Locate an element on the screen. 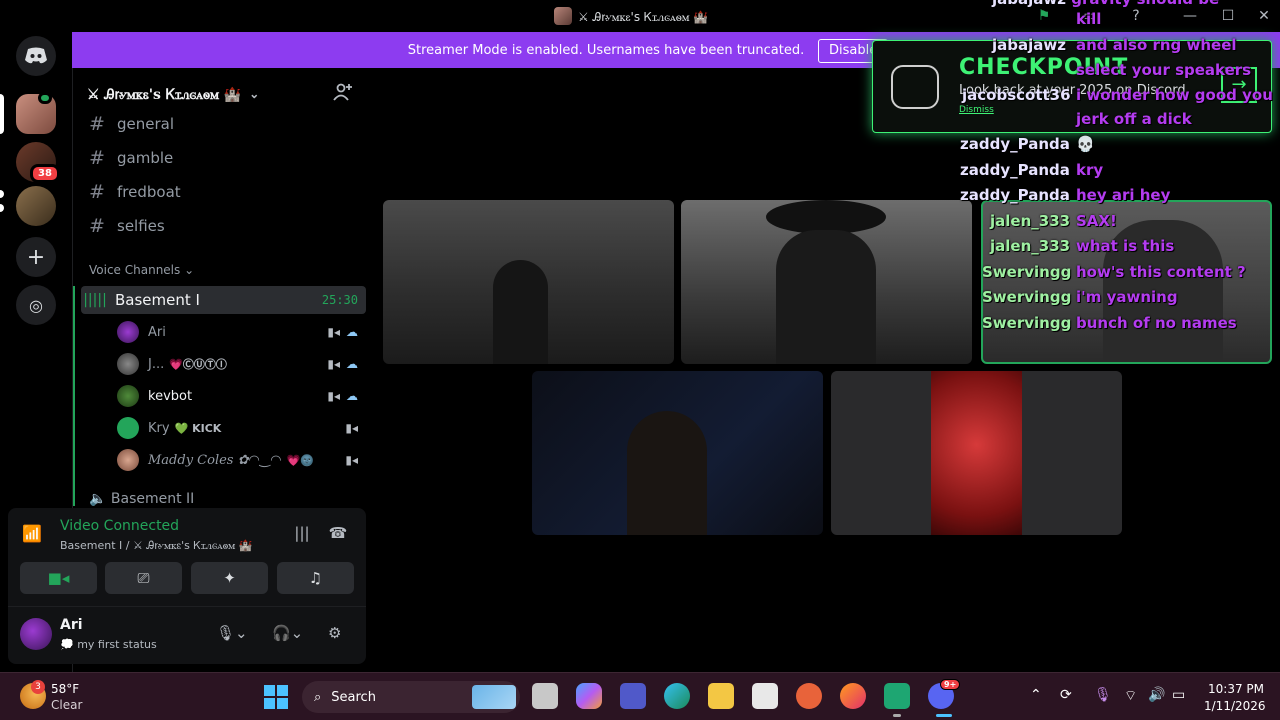 Image resolution: width=1280 pixels, height=720 pixels. channel-label: selfies is located at coordinates (141, 226).